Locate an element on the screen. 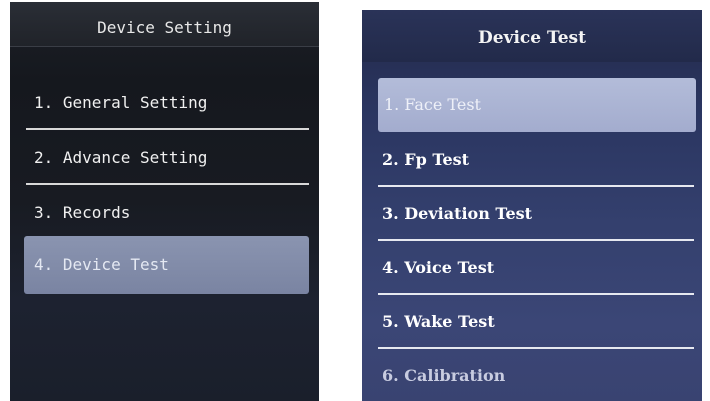 The width and height of the screenshot is (710, 401). page-title: Device Setting is located at coordinates (164, 27).